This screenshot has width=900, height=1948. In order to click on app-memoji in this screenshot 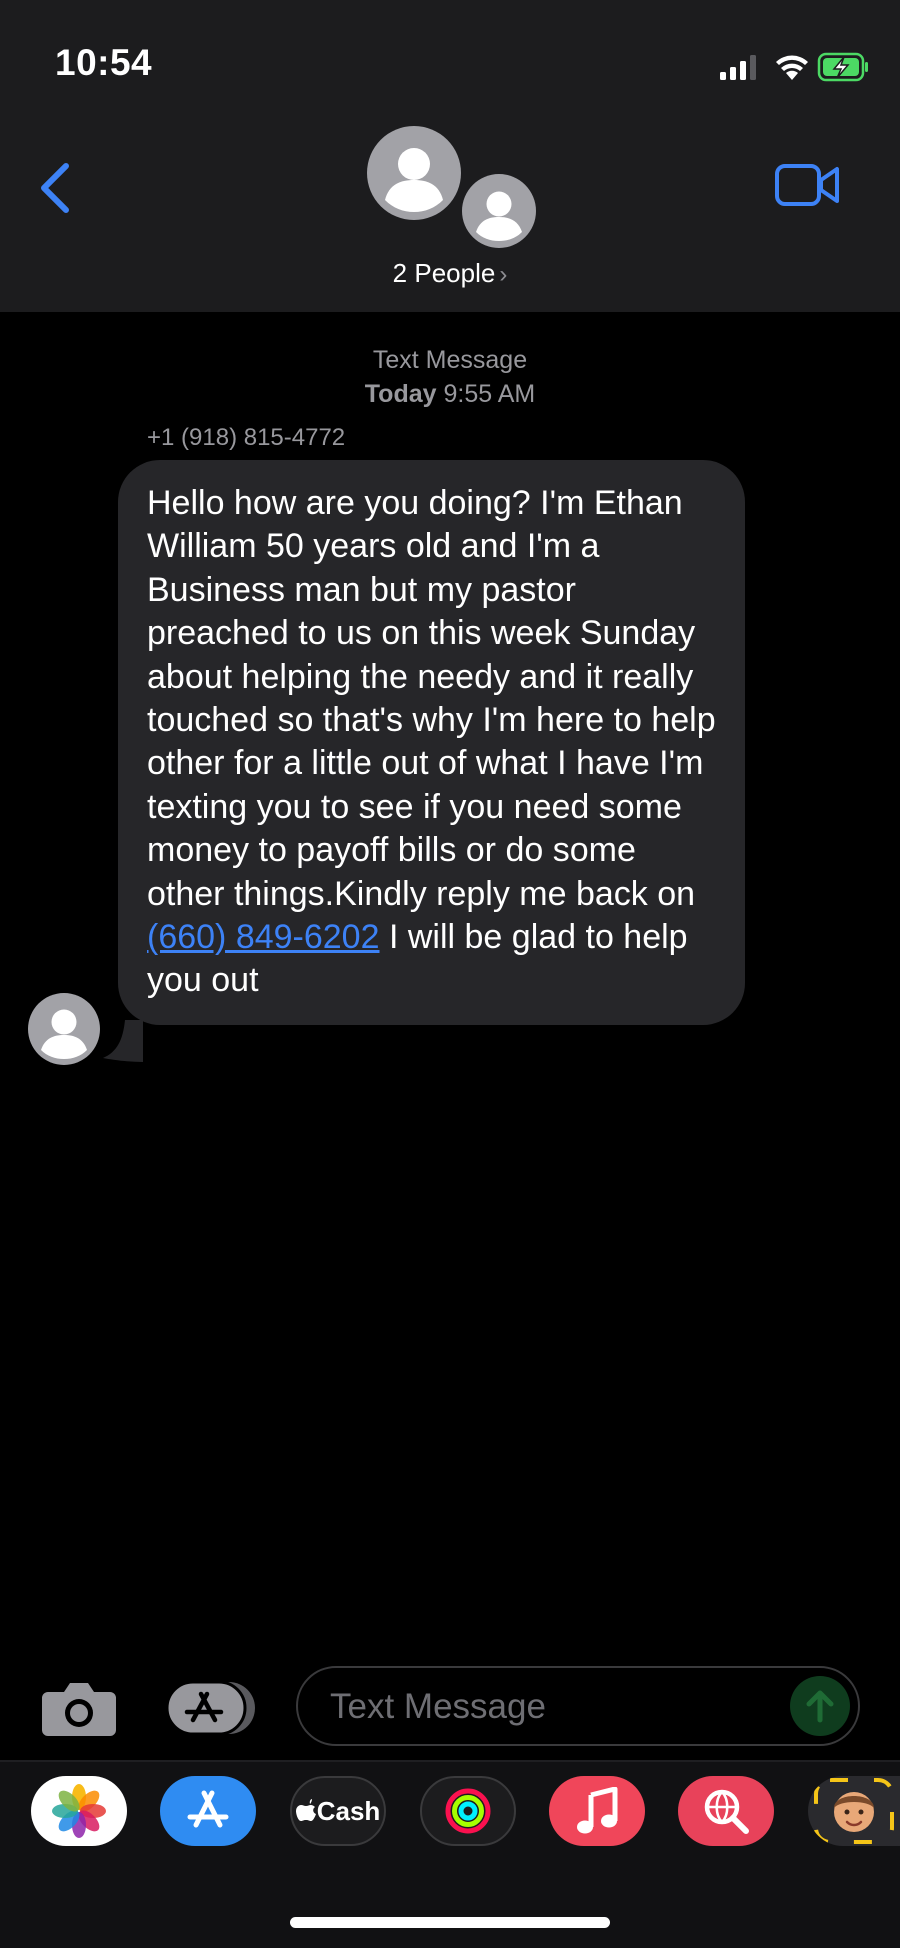, I will do `click(854, 1811)`.